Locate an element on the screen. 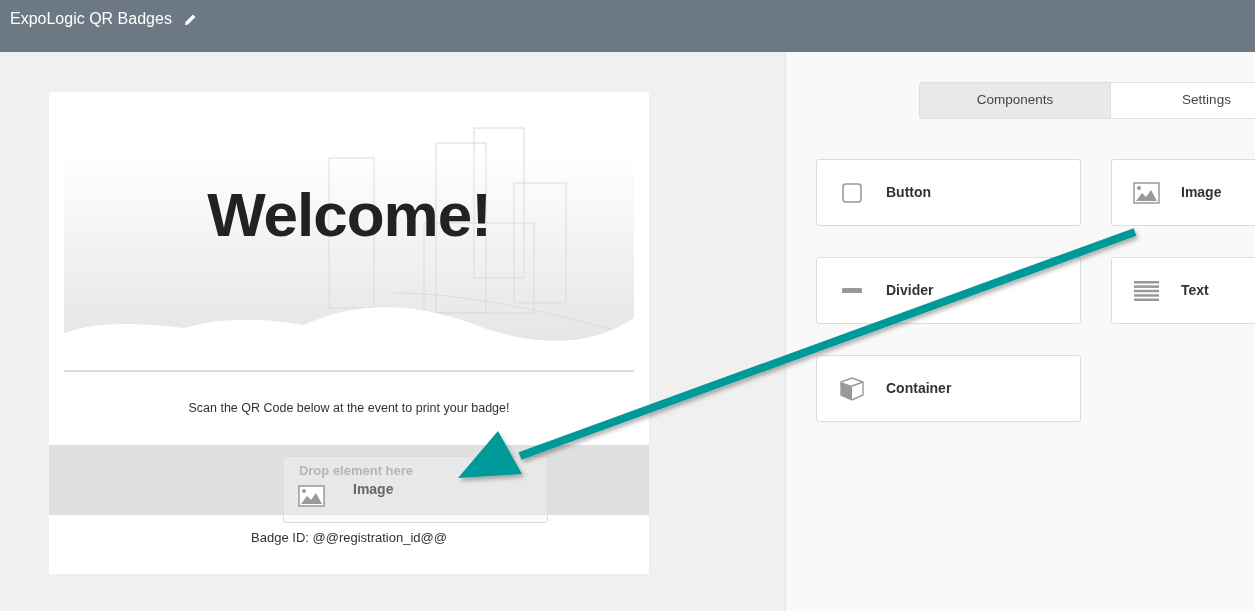  square-icon is located at coordinates (851, 192).